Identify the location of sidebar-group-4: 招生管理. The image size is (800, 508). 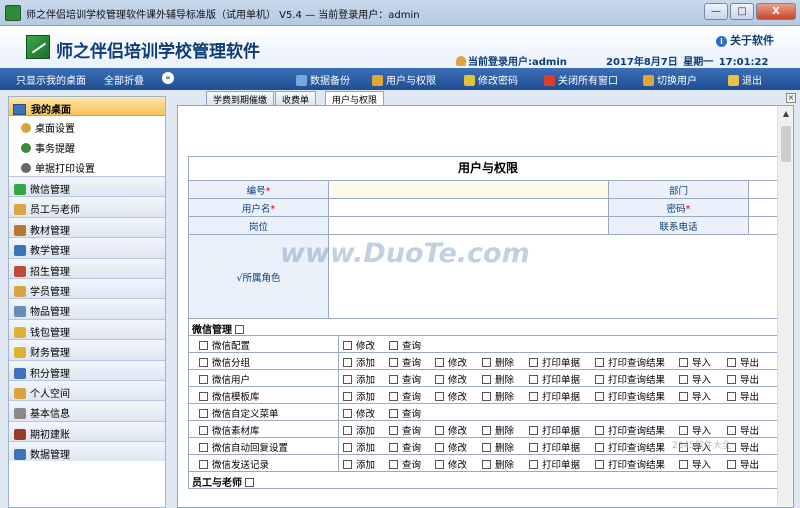
(87, 267).